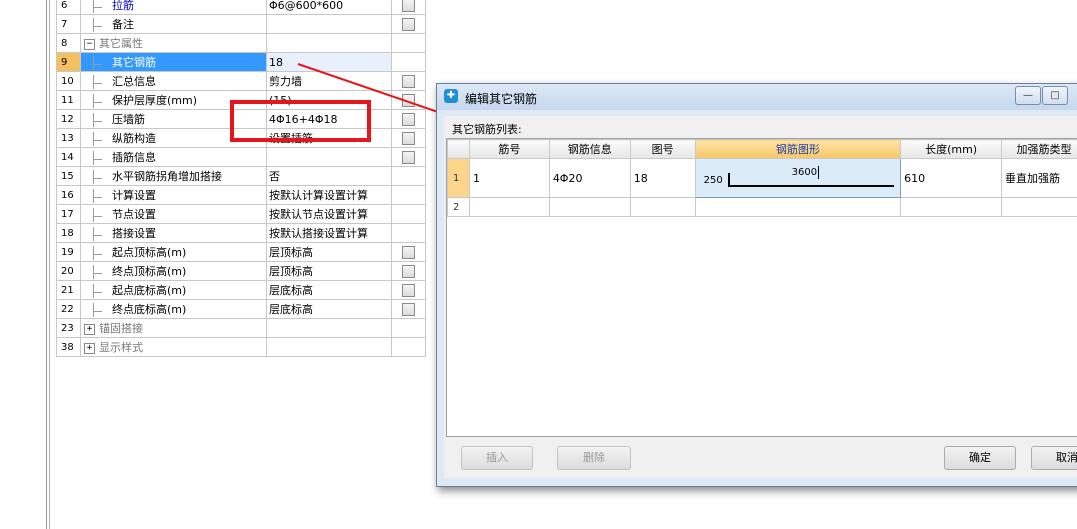 The height and width of the screenshot is (529, 1077). Describe the element at coordinates (589, 178) in the screenshot. I see `rebar-info-cell: 4Φ20` at that location.